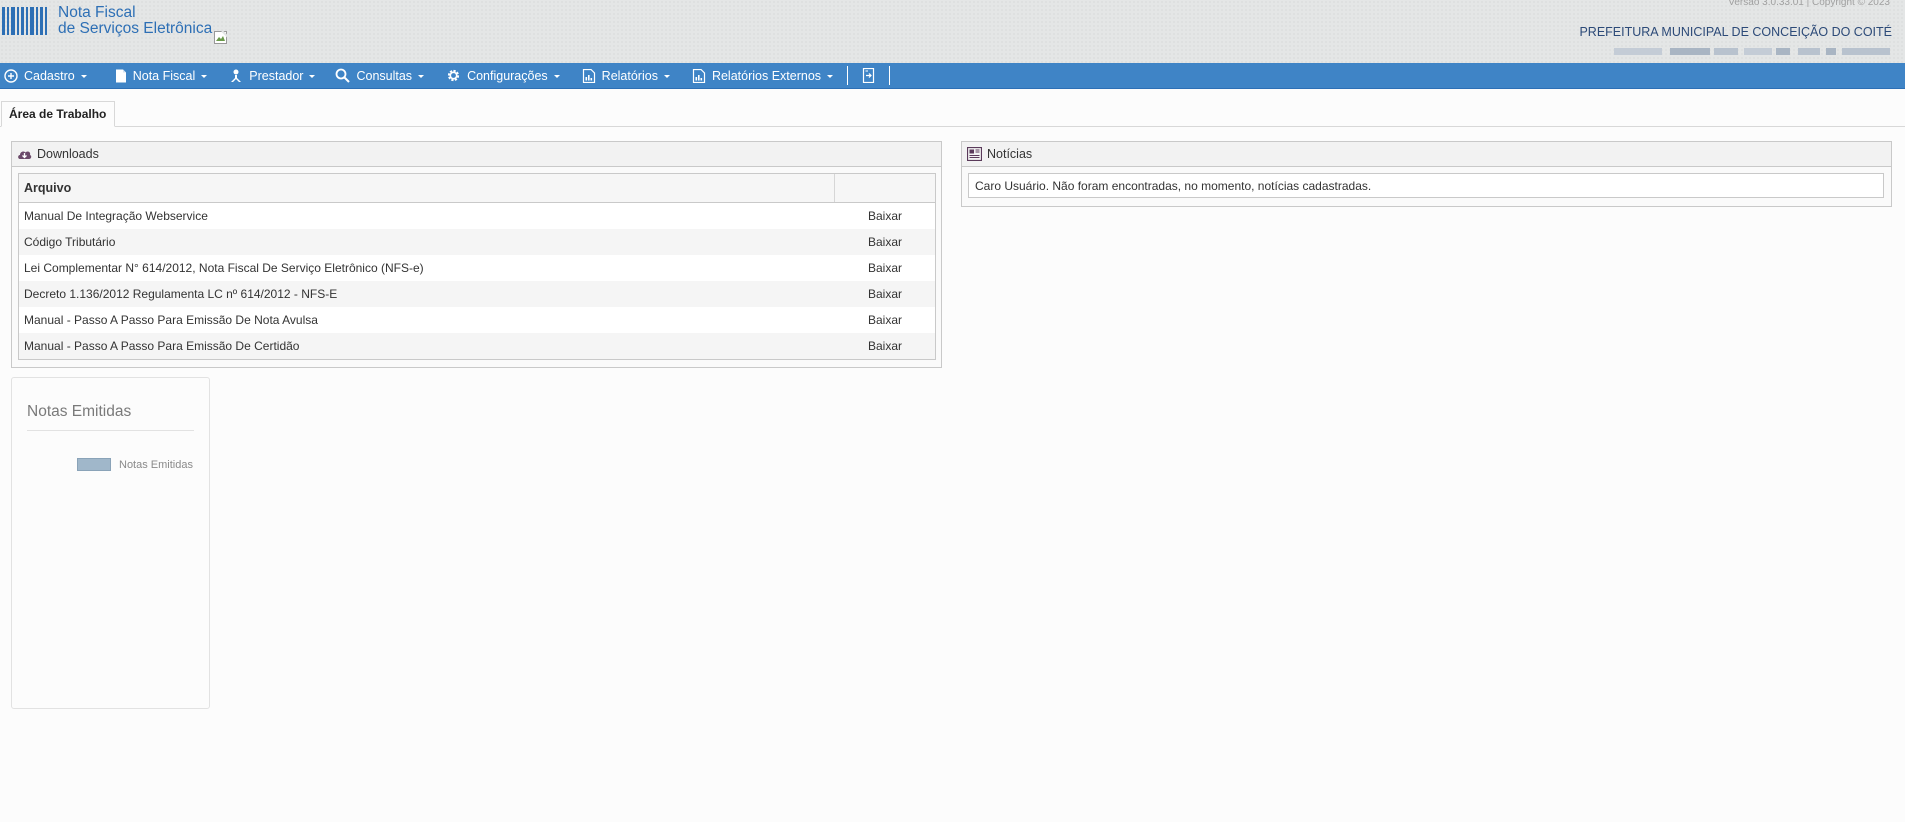 The height and width of the screenshot is (822, 1905). Describe the element at coordinates (453, 75) in the screenshot. I see `gear-icon` at that location.